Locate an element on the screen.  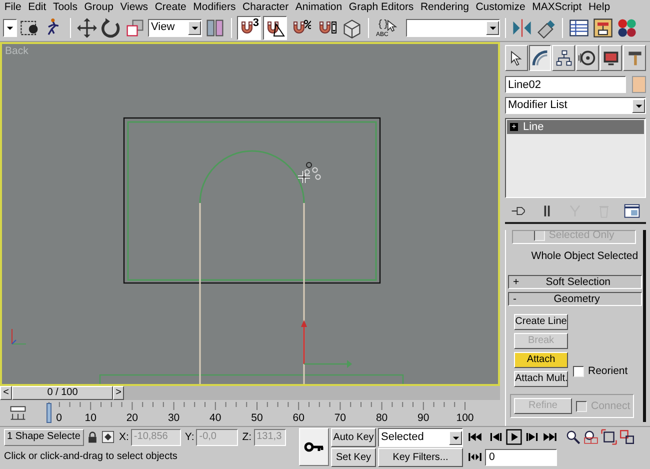
rollout-header: + Soft Selection is located at coordinates (575, 282).